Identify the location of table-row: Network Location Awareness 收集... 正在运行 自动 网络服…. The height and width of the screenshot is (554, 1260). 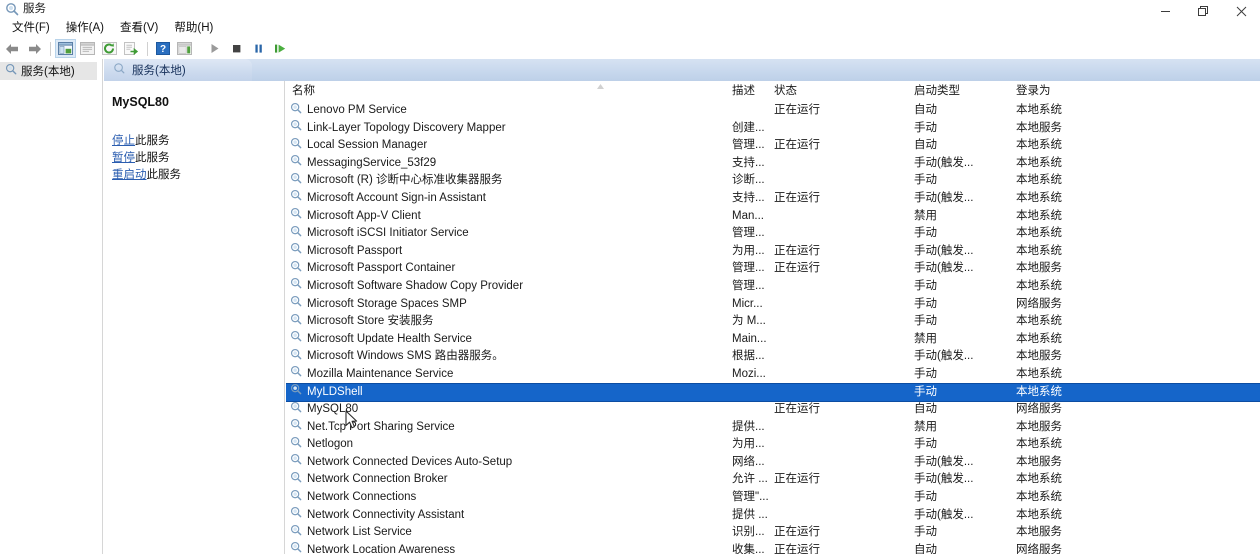
(773, 548).